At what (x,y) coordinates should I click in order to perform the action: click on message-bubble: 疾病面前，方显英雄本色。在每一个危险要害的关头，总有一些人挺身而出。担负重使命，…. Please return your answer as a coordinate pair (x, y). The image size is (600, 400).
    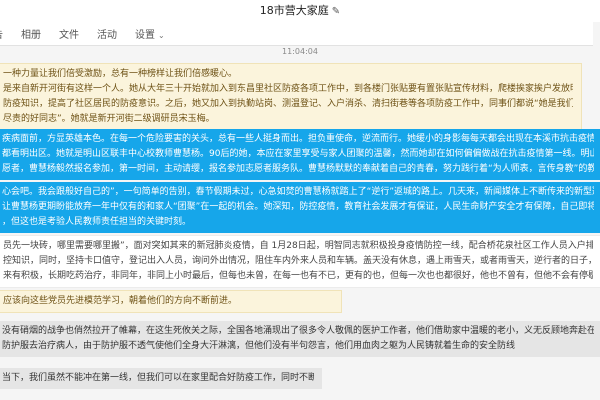
    Looking at the image, I should click on (300, 154).